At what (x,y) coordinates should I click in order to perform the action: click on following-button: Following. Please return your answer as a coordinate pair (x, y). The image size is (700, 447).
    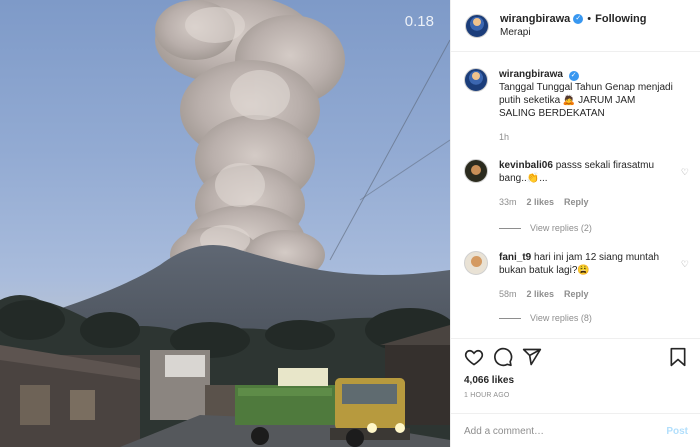
    Looking at the image, I should click on (620, 19).